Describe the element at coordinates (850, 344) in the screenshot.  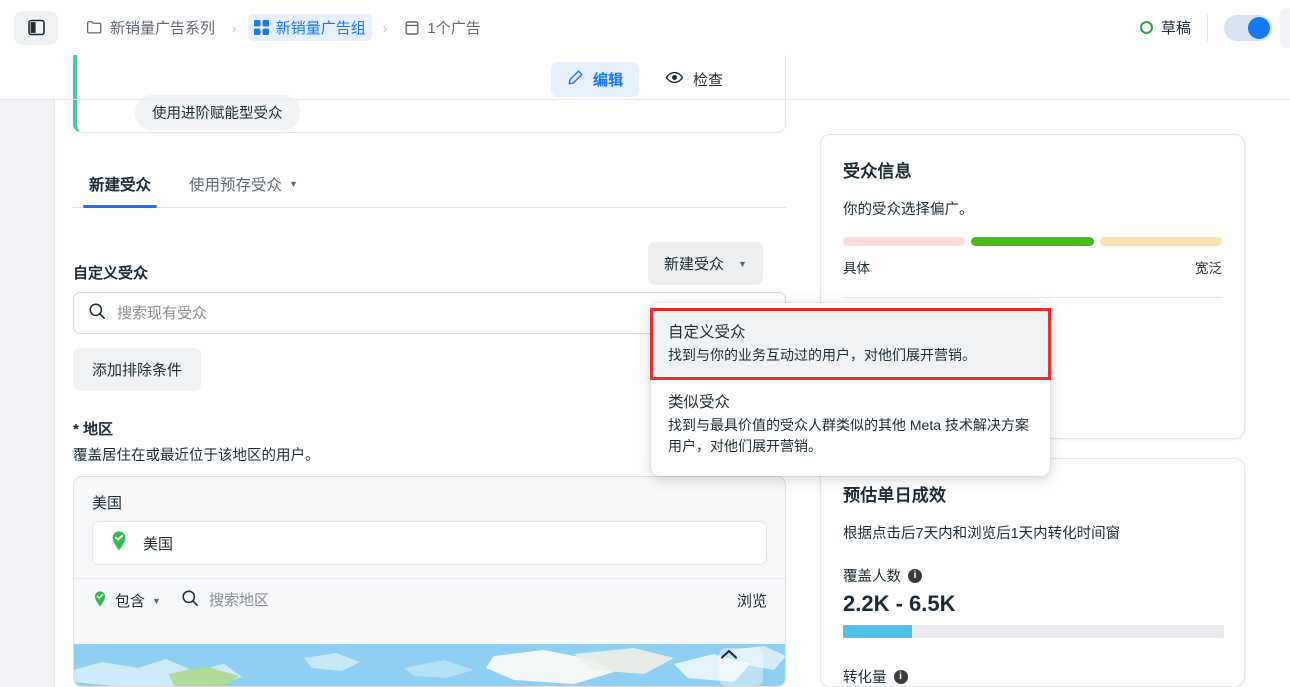
I see `dropdown-item-custom-audience: 自定义受众 找到与你的业务互动过的用户，对他们展开营销。` at that location.